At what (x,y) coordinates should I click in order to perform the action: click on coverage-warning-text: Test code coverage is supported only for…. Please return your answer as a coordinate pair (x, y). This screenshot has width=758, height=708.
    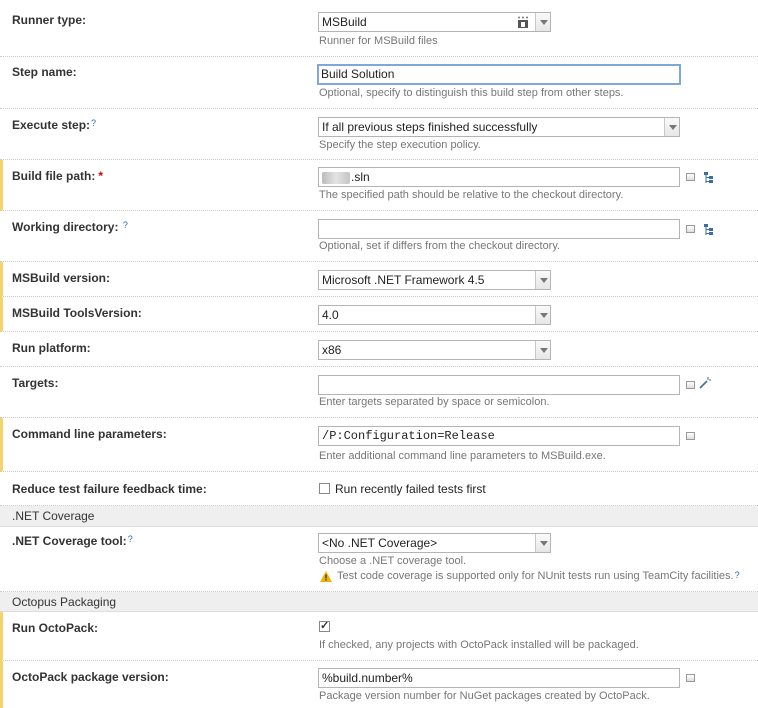
    Looking at the image, I should click on (538, 576).